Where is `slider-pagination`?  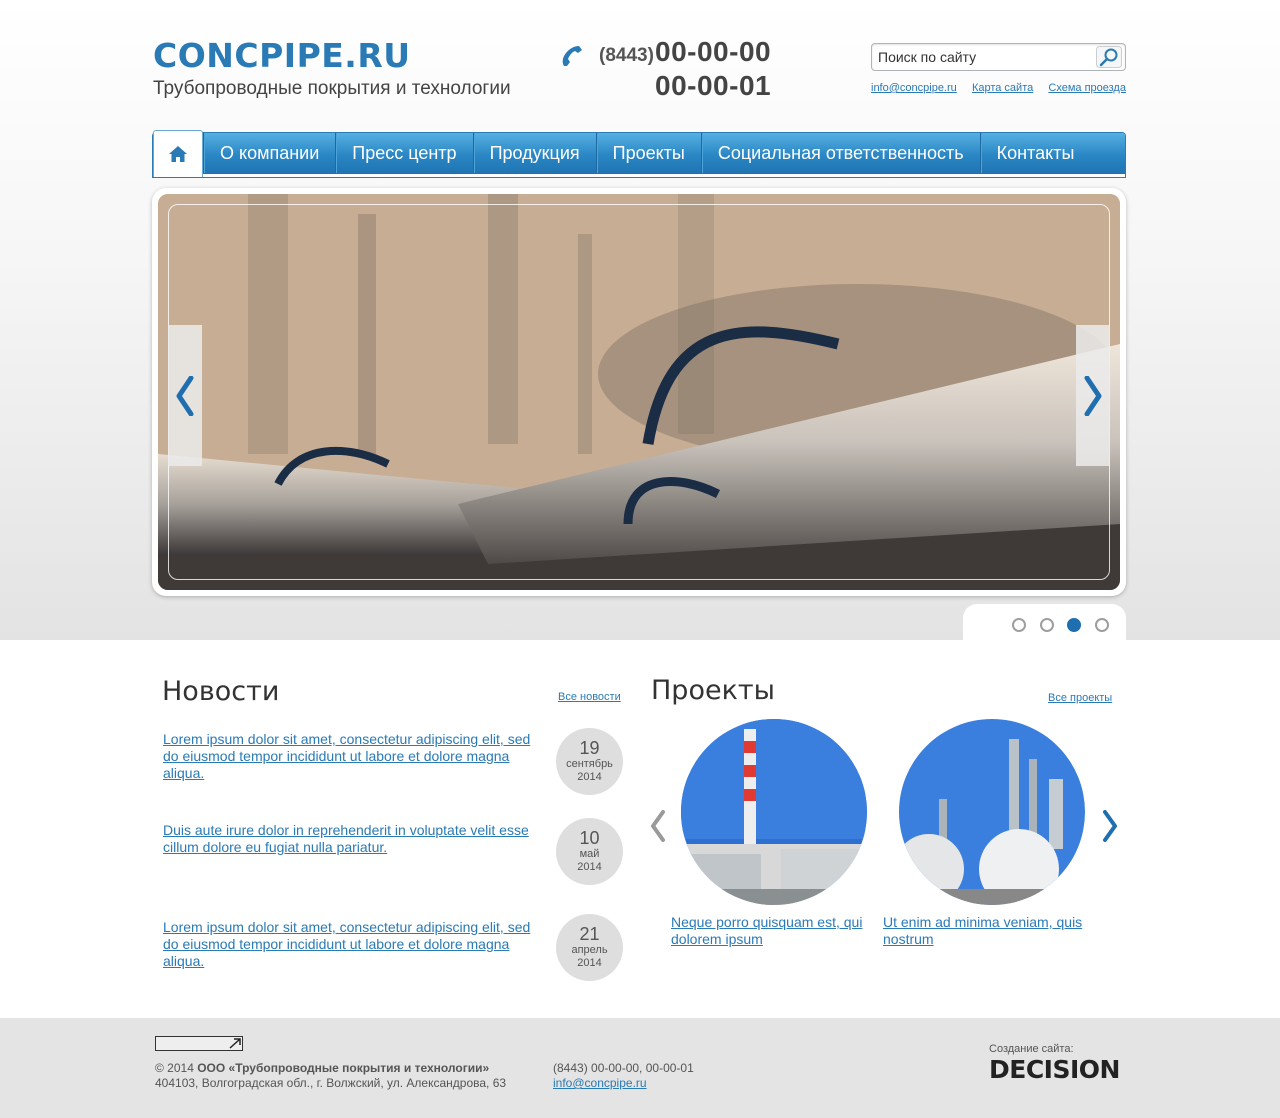 slider-pagination is located at coordinates (1044, 622).